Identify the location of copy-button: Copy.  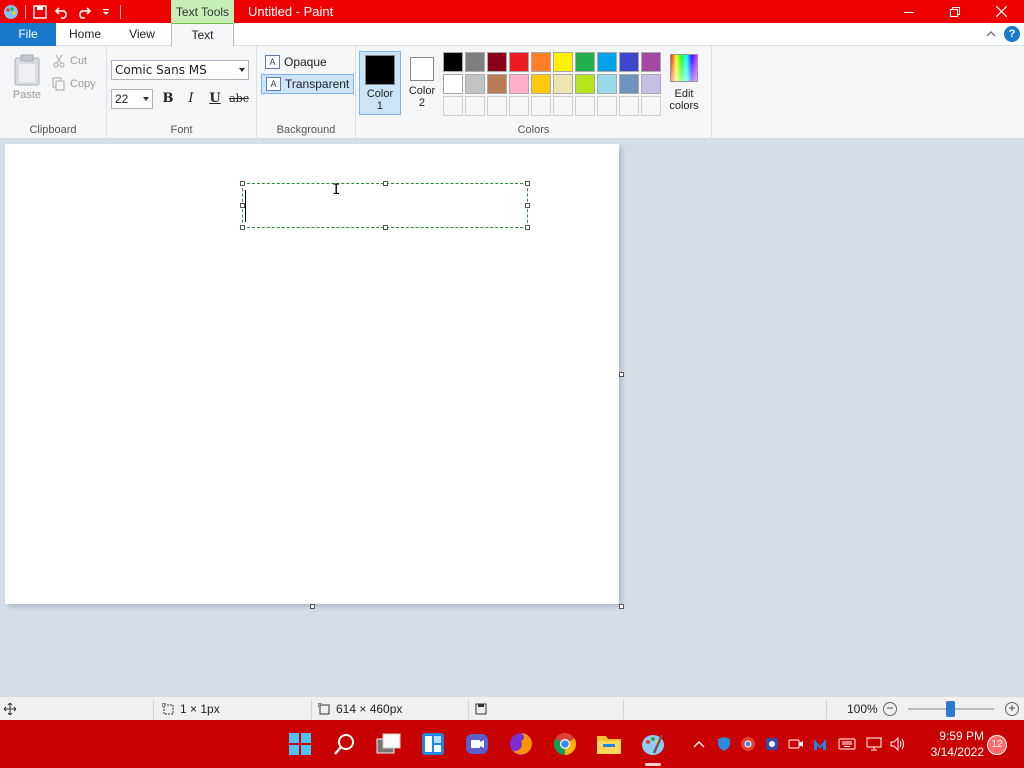
(74, 84).